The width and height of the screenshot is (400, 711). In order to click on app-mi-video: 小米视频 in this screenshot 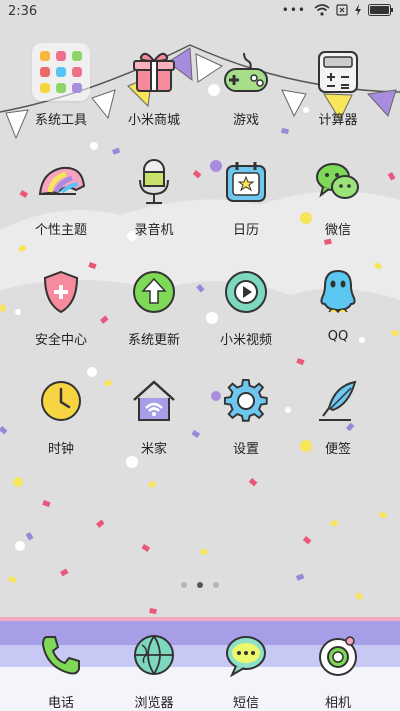, I will do `click(246, 308)`.